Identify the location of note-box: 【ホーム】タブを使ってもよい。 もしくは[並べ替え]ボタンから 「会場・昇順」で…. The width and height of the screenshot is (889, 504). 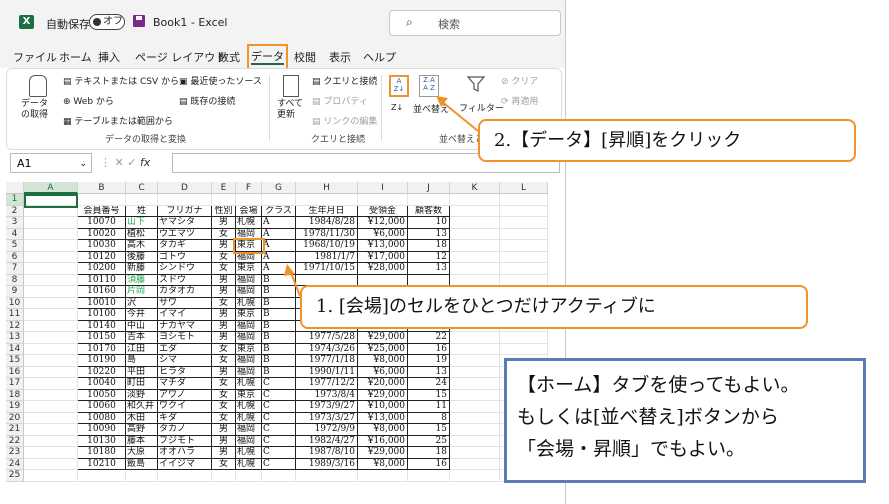
(685, 420).